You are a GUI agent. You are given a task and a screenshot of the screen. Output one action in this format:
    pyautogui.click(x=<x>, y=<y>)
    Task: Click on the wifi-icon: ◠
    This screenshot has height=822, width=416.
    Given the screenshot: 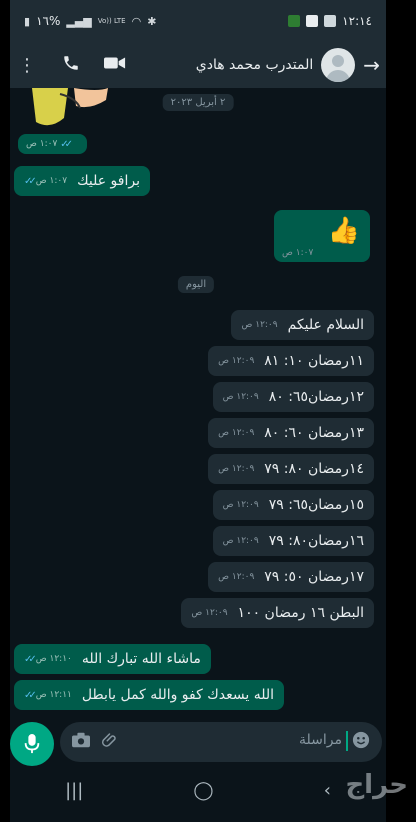 What is the action you would take?
    pyautogui.click(x=136, y=21)
    